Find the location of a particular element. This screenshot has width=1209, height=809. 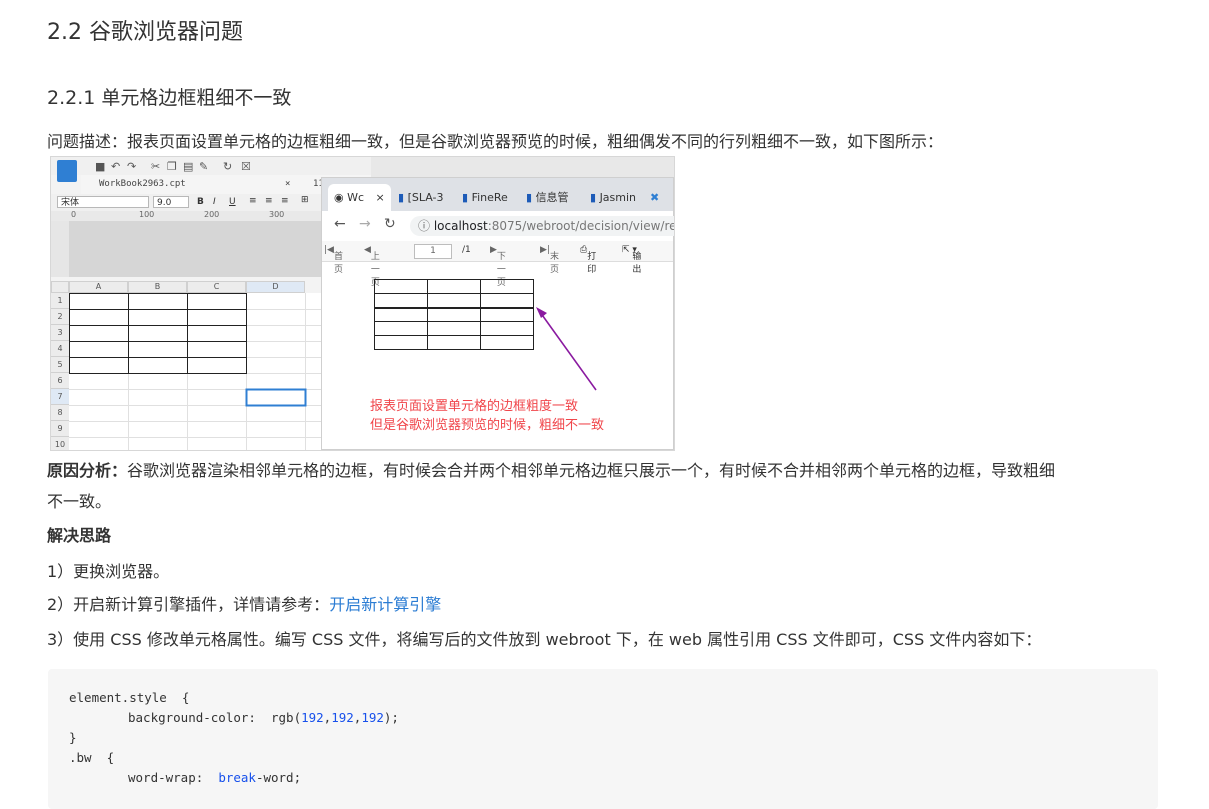

browser-tab: ▮ Jasmin is located at coordinates (613, 197).